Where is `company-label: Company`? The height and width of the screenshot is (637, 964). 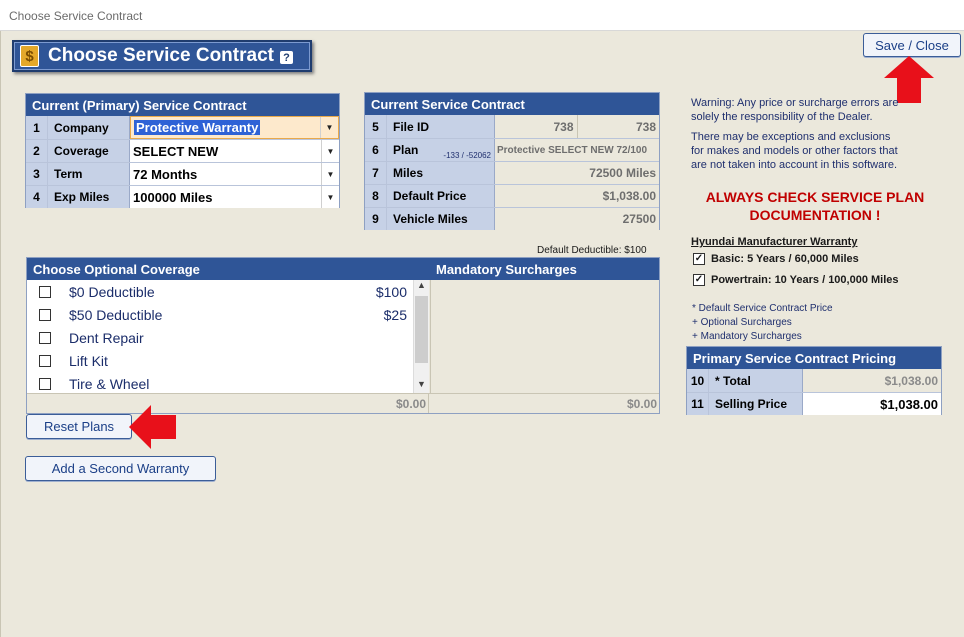
company-label: Company is located at coordinates (89, 127).